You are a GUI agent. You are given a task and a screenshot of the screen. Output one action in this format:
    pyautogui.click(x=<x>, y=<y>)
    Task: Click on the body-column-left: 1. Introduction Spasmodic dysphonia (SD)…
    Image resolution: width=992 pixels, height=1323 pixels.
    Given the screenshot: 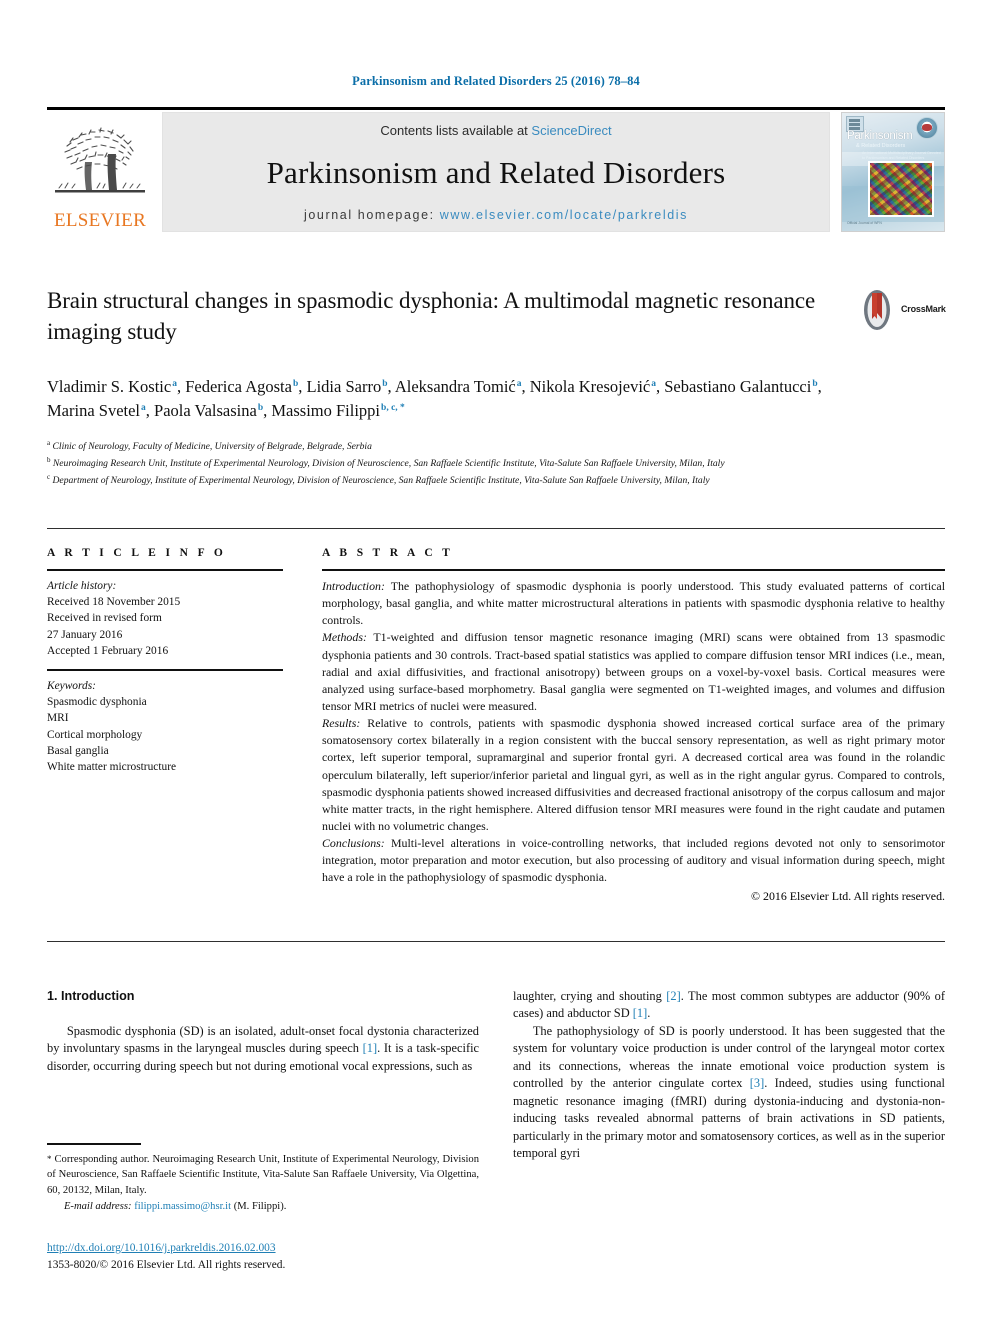 What is the action you would take?
    pyautogui.click(x=263, y=1031)
    